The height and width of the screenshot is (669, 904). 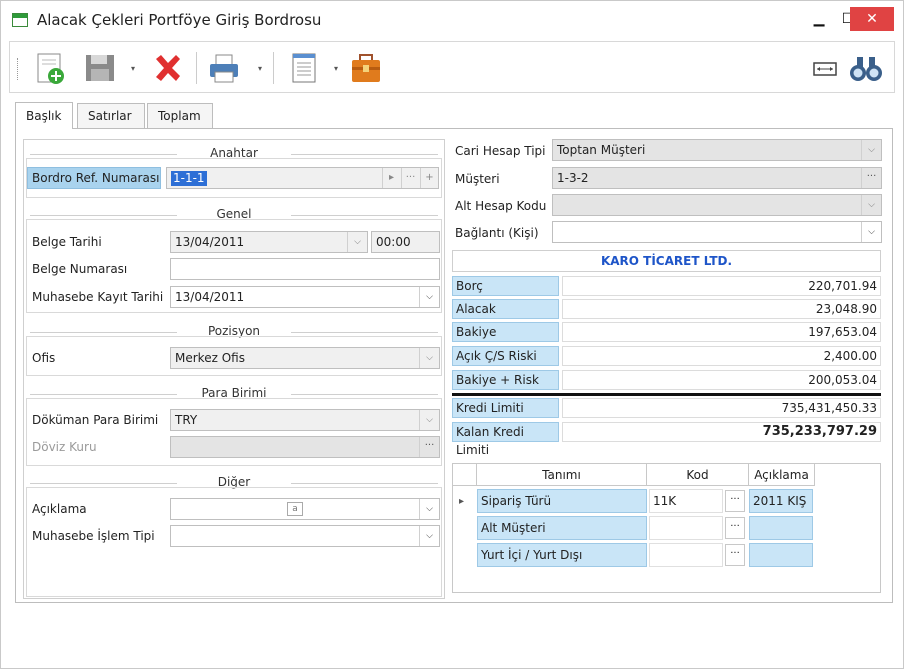 What do you see at coordinates (273, 68) in the screenshot?
I see `toolbar-separator` at bounding box center [273, 68].